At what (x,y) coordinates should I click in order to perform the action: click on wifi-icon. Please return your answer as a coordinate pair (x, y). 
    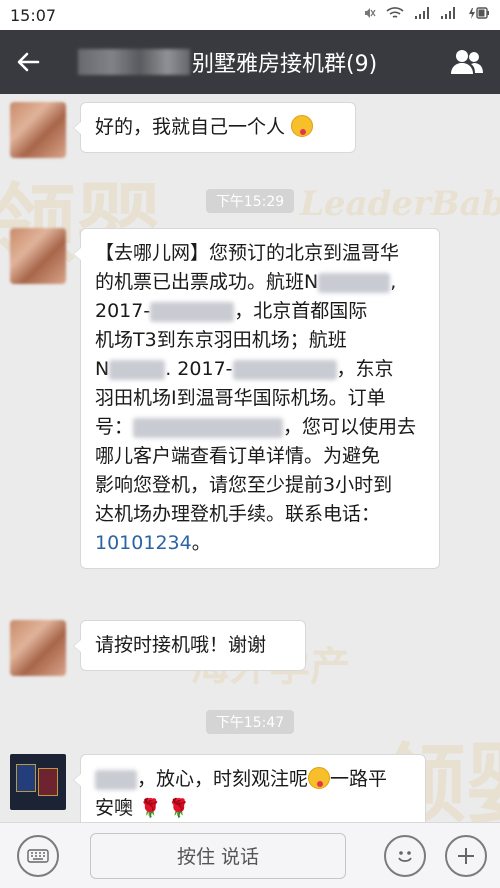
    Looking at the image, I should click on (395, 15).